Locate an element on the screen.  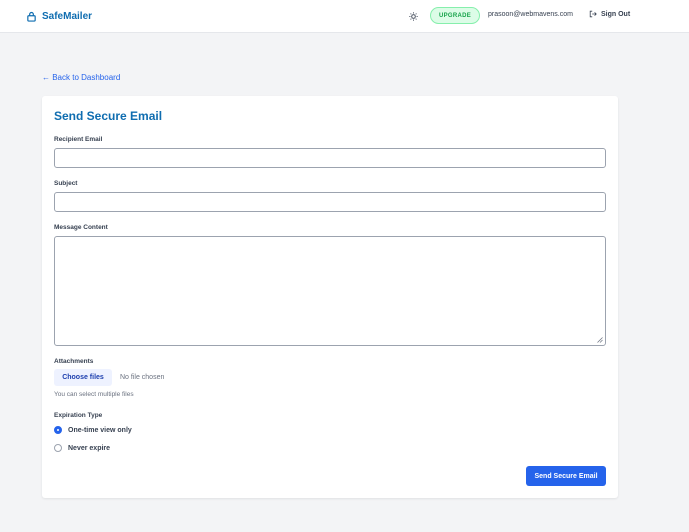
file-status-text: No file chosen is located at coordinates (142, 377).